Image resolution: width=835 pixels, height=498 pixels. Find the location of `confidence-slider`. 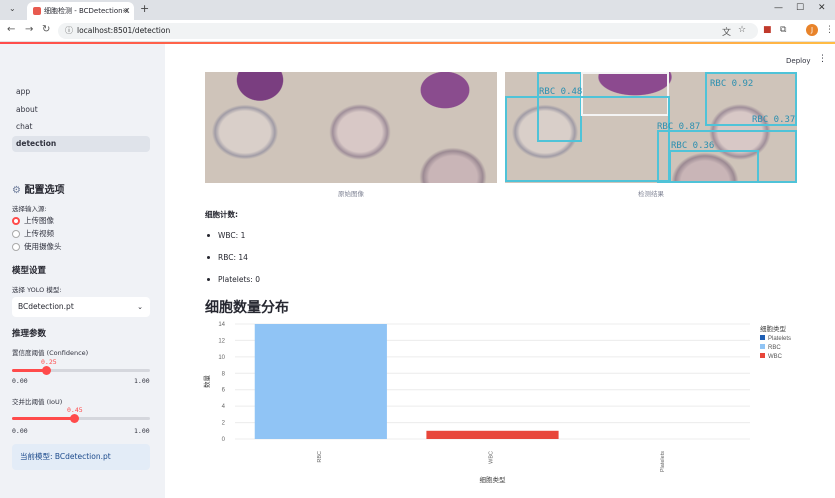

confidence-slider is located at coordinates (81, 370).